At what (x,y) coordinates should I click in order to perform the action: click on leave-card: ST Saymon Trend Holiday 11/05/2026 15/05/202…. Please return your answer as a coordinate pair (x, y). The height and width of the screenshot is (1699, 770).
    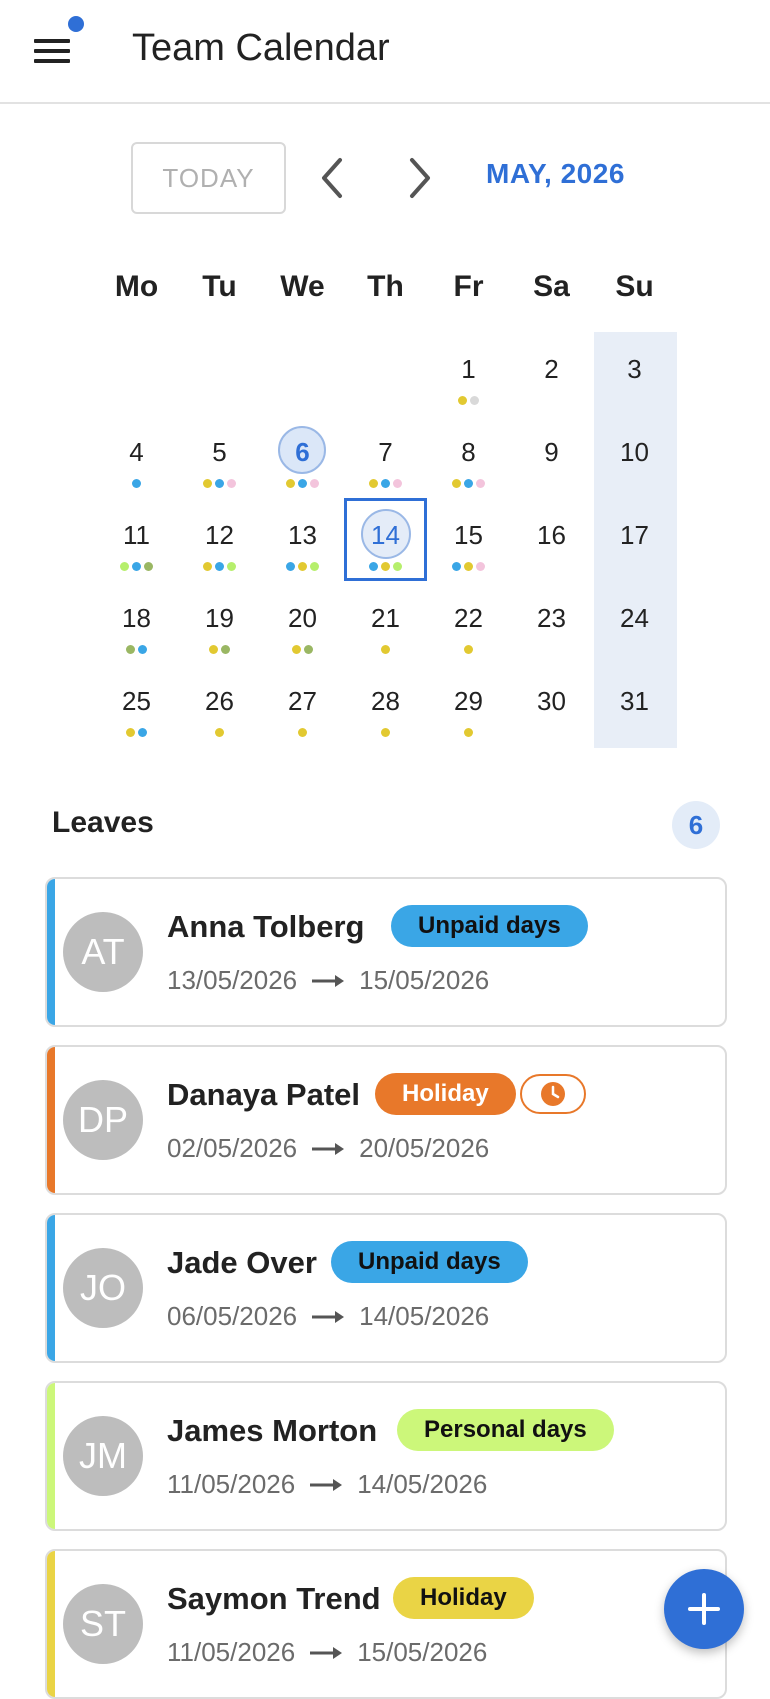
    Looking at the image, I should click on (386, 1624).